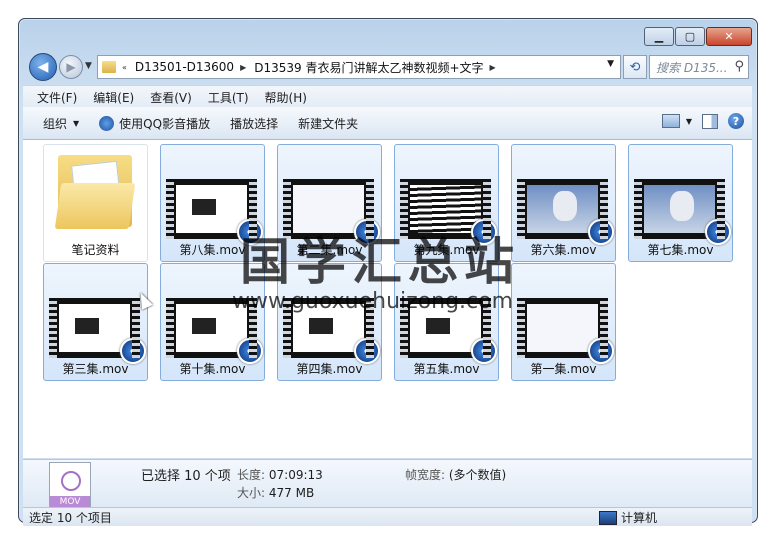 The height and width of the screenshot is (542, 777). What do you see at coordinates (368, 67) in the screenshot?
I see `breadcrumb-item: D13539 青衣易门讲解太乙神数视频+文字` at bounding box center [368, 67].